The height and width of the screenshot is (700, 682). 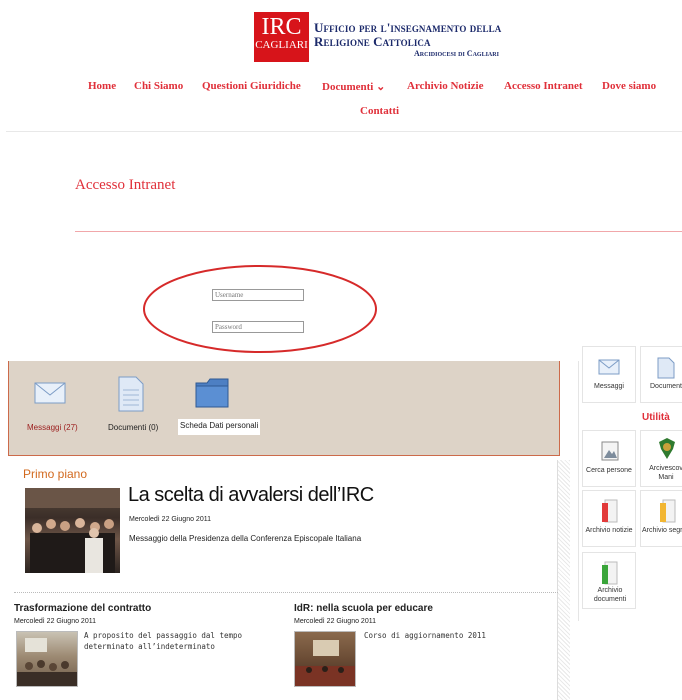 What do you see at coordinates (378, 231) in the screenshot?
I see `title-divider` at bounding box center [378, 231].